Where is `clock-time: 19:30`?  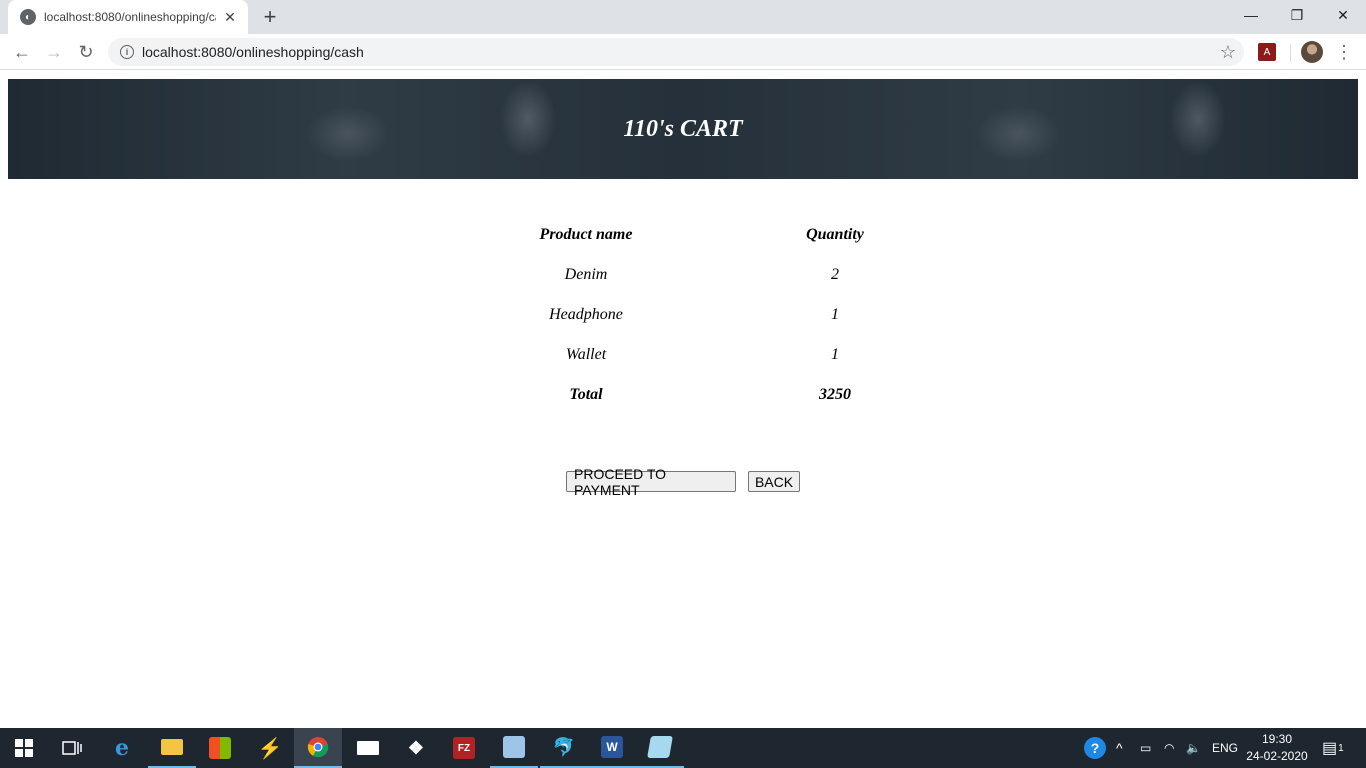 clock-time: 19:30 is located at coordinates (1277, 739).